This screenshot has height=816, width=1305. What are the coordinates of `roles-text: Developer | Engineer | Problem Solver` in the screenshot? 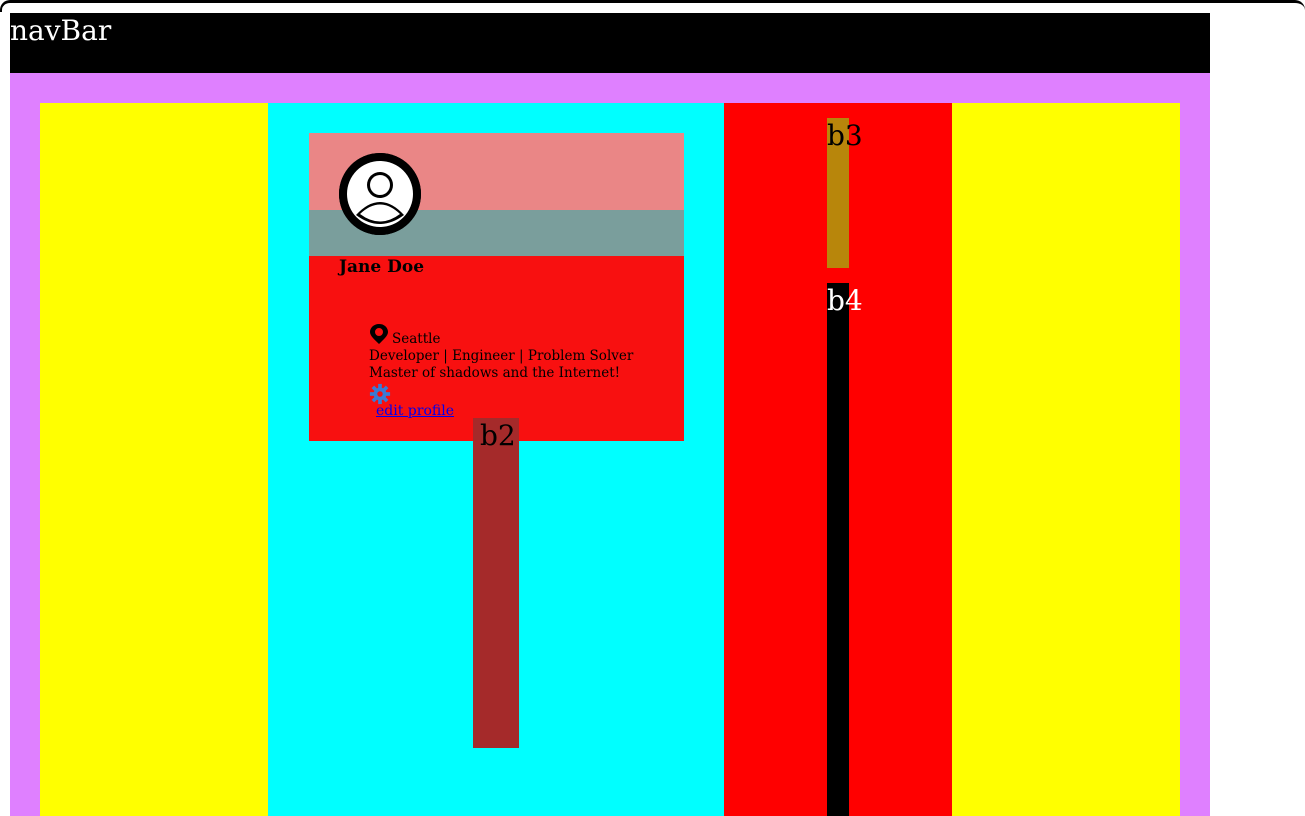 It's located at (501, 356).